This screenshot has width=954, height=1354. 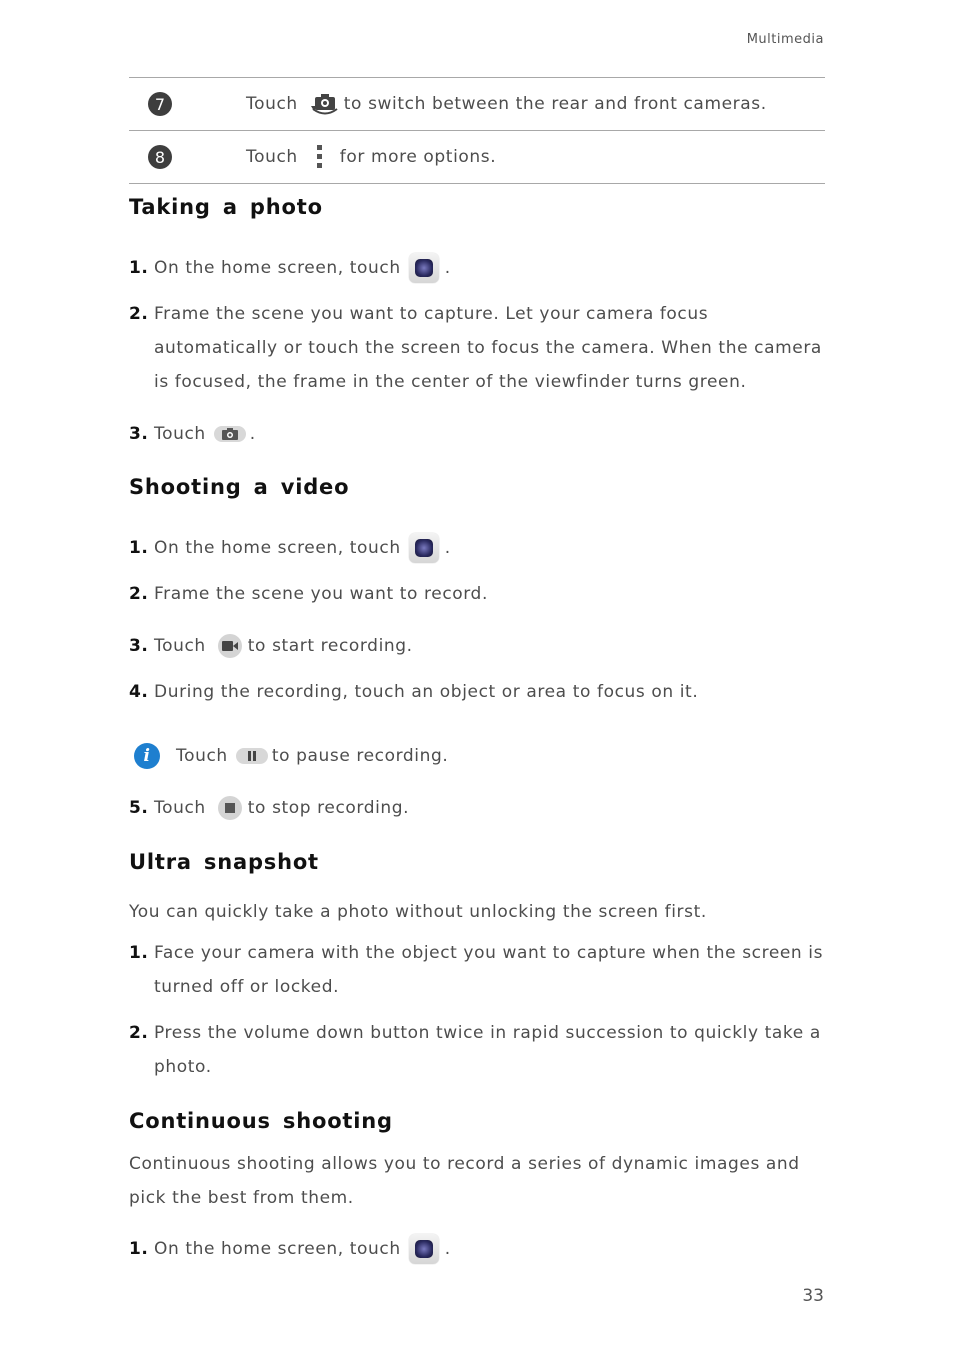 I want to click on page-number: 33, so click(x=813, y=1296).